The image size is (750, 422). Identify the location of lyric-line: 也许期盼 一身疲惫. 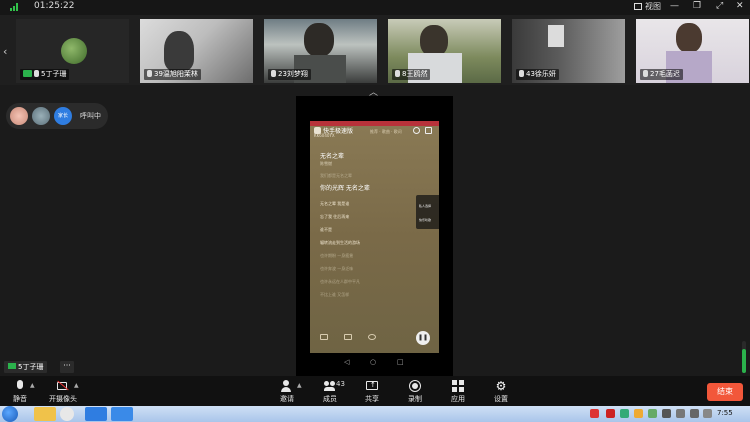
(337, 255).